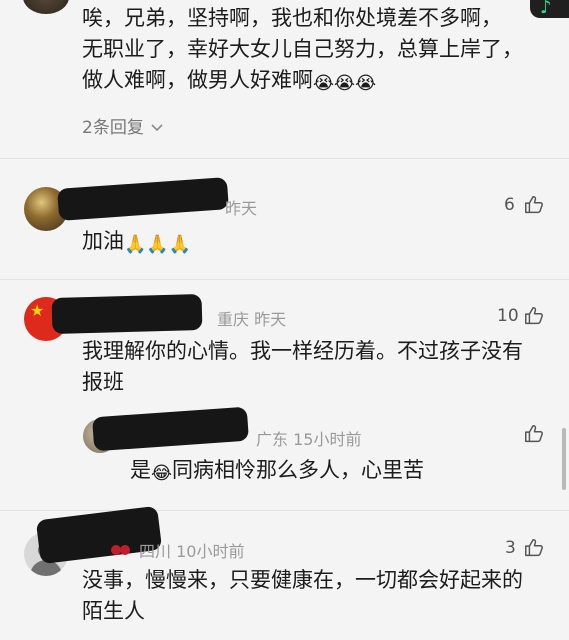 Image resolution: width=569 pixels, height=640 pixels. I want to click on comment-meta: 重庆 昨天, so click(252, 319).